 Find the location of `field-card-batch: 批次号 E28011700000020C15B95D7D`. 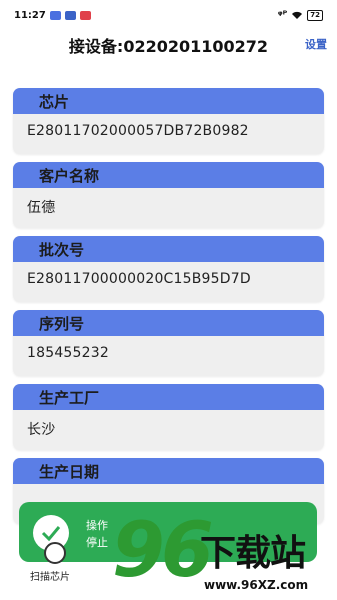

field-card-batch: 批次号 E28011700000020C15B95D7D is located at coordinates (168, 269).